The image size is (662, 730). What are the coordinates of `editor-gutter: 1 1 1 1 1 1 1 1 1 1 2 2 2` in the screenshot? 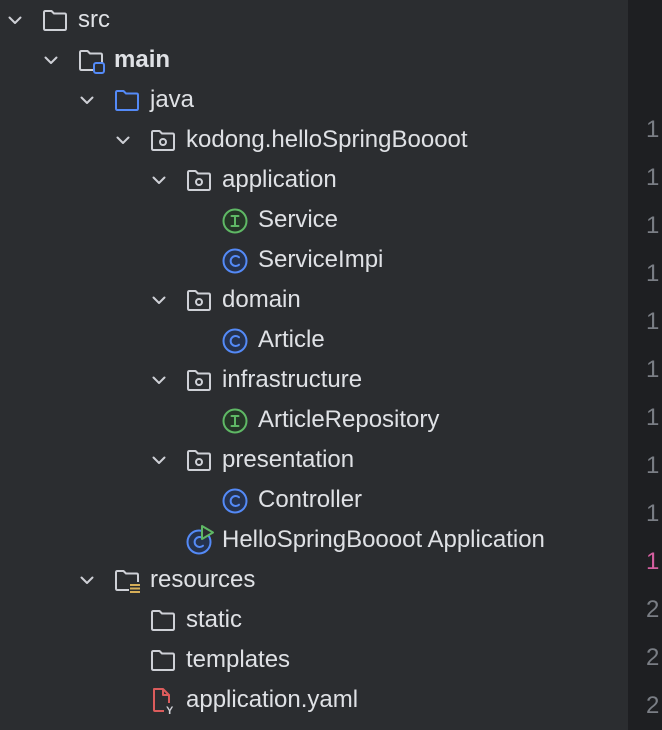 It's located at (645, 365).